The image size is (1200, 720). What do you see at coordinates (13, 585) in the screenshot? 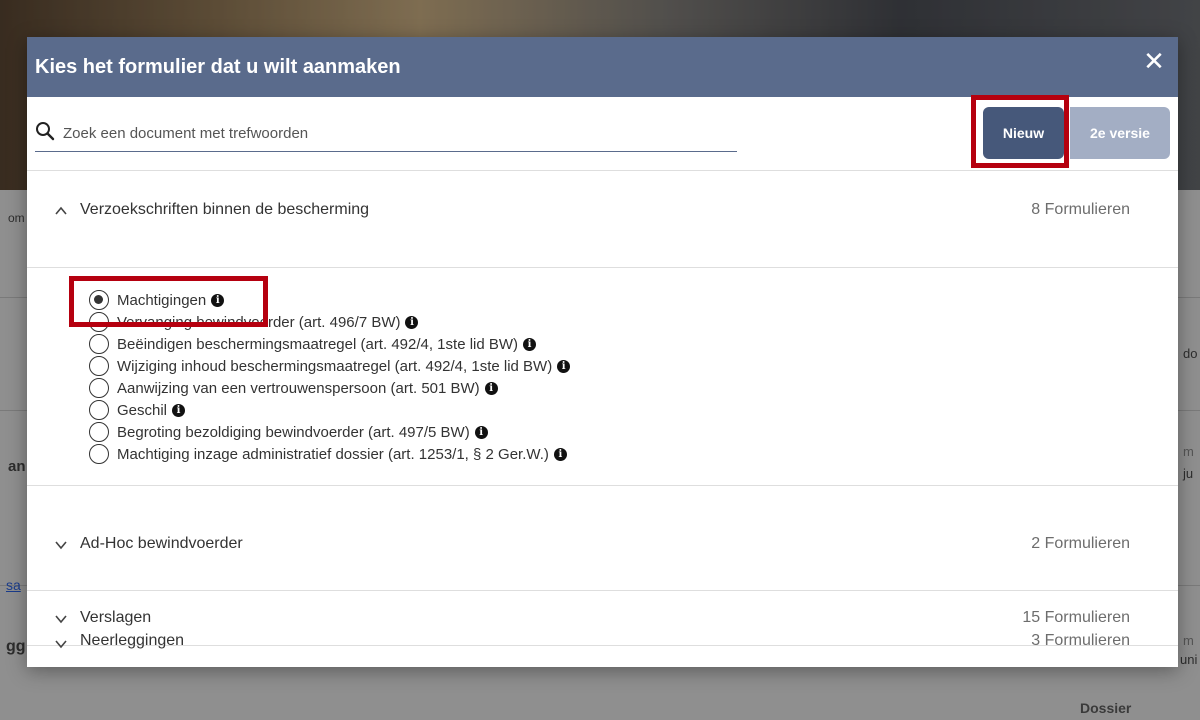
I see `background-link: sa` at bounding box center [13, 585].